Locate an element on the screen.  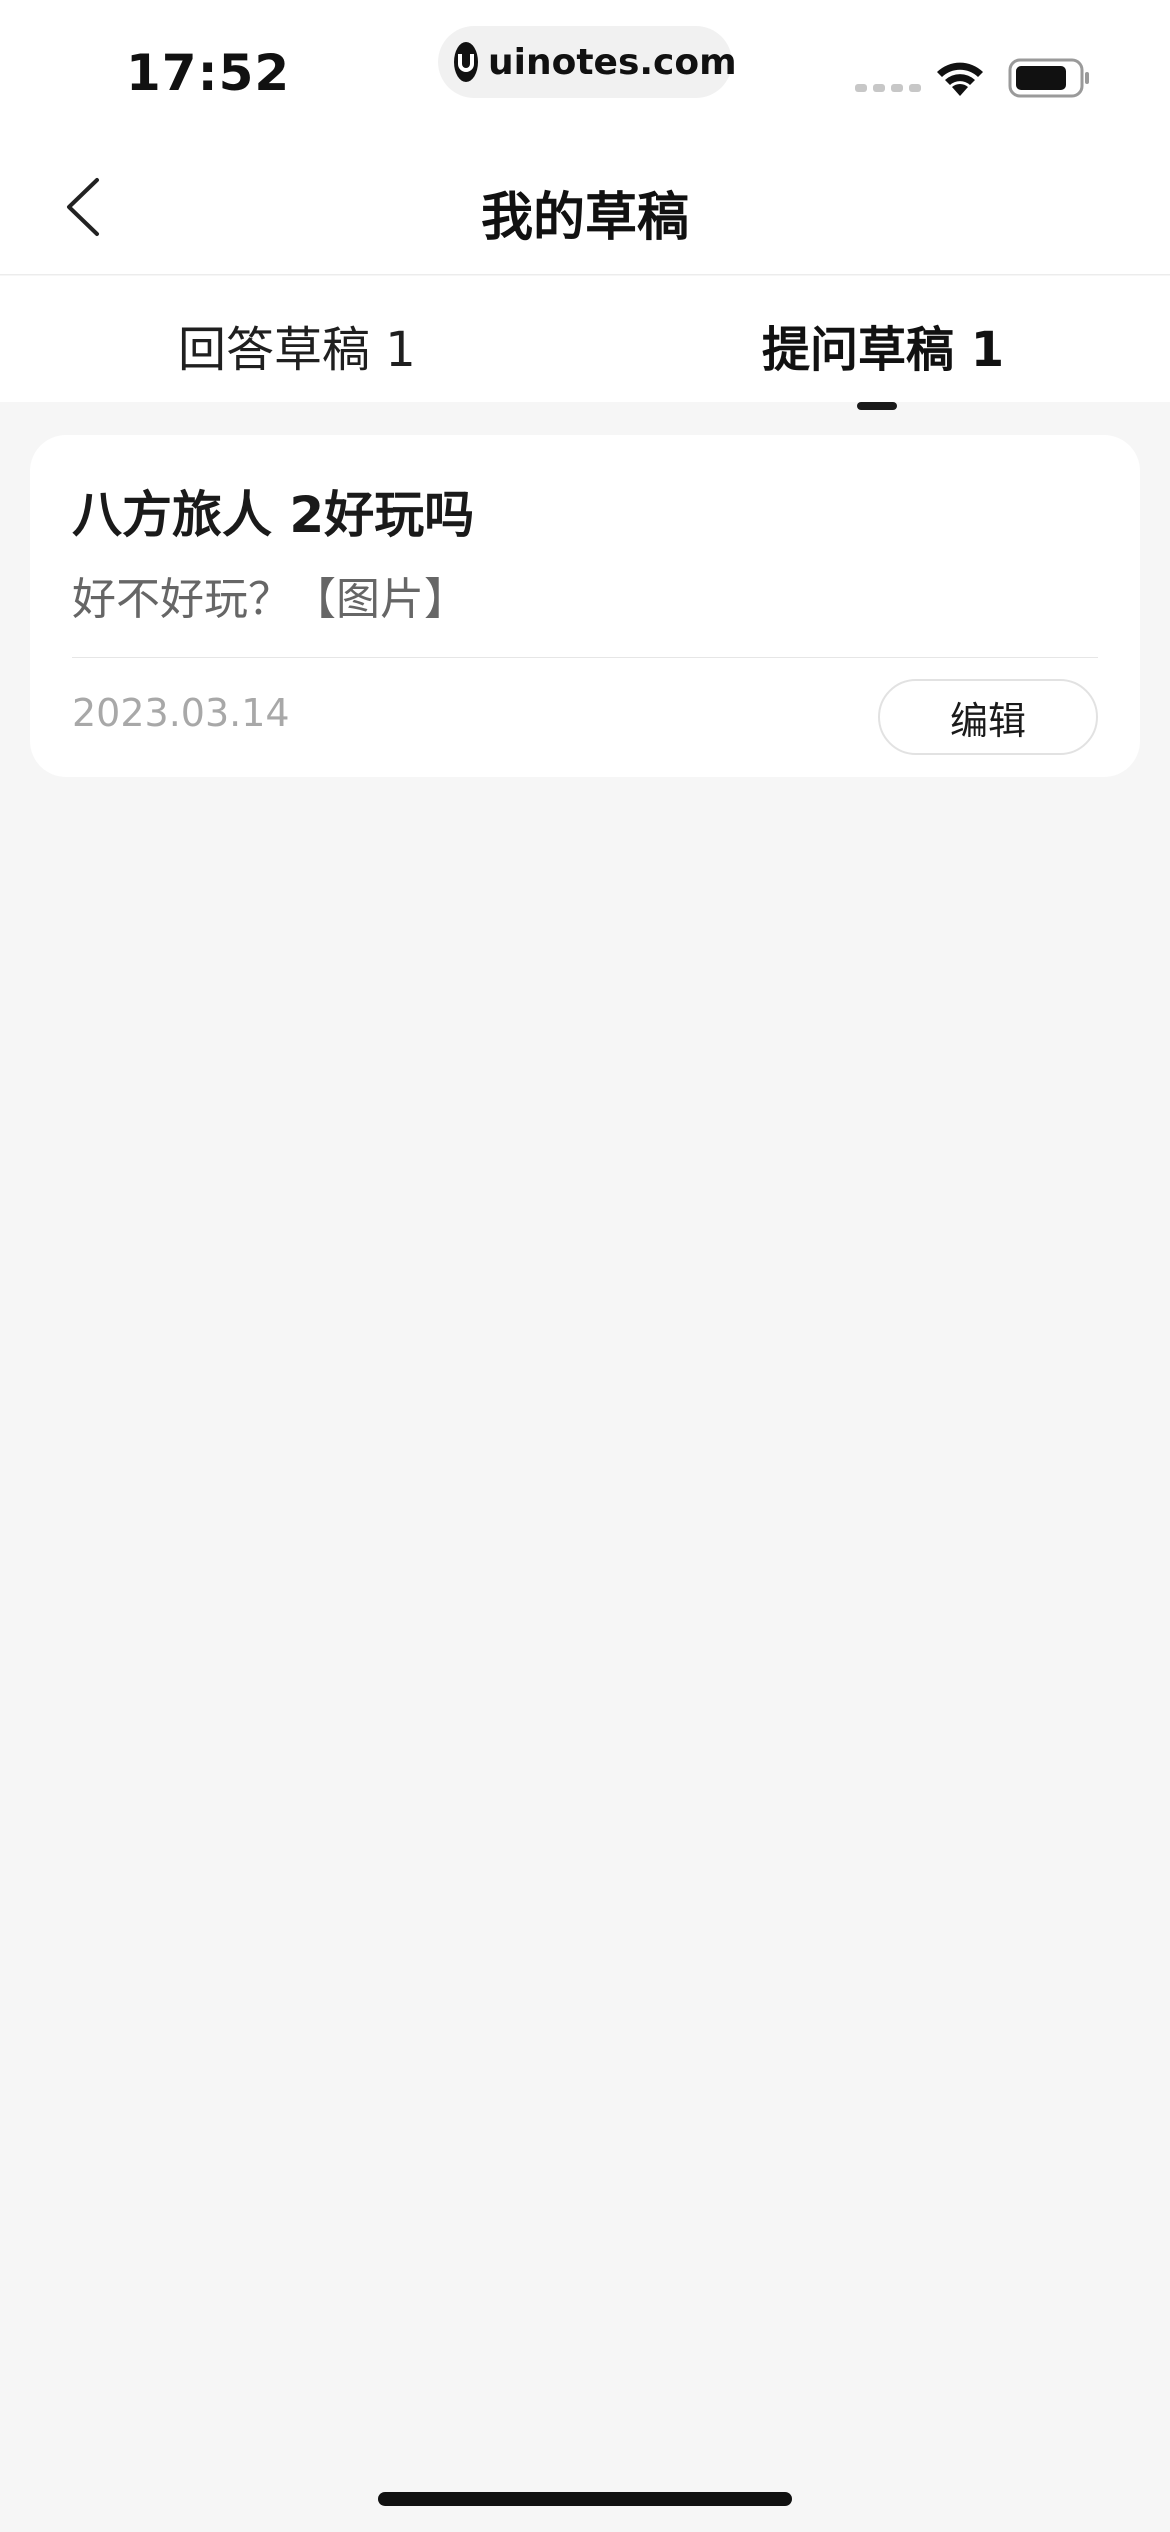
page-title: 我的草稿 is located at coordinates (584, 218).